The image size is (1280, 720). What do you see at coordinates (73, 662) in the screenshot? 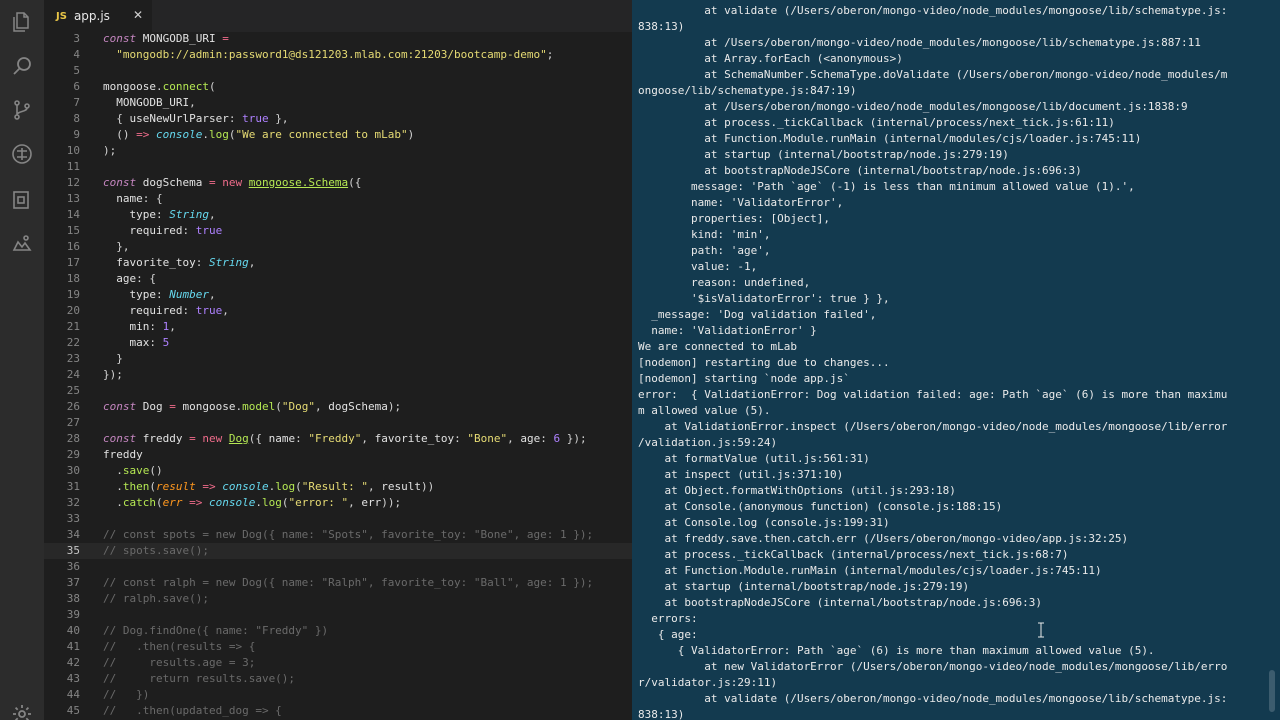
I see `line-number: 42` at bounding box center [73, 662].